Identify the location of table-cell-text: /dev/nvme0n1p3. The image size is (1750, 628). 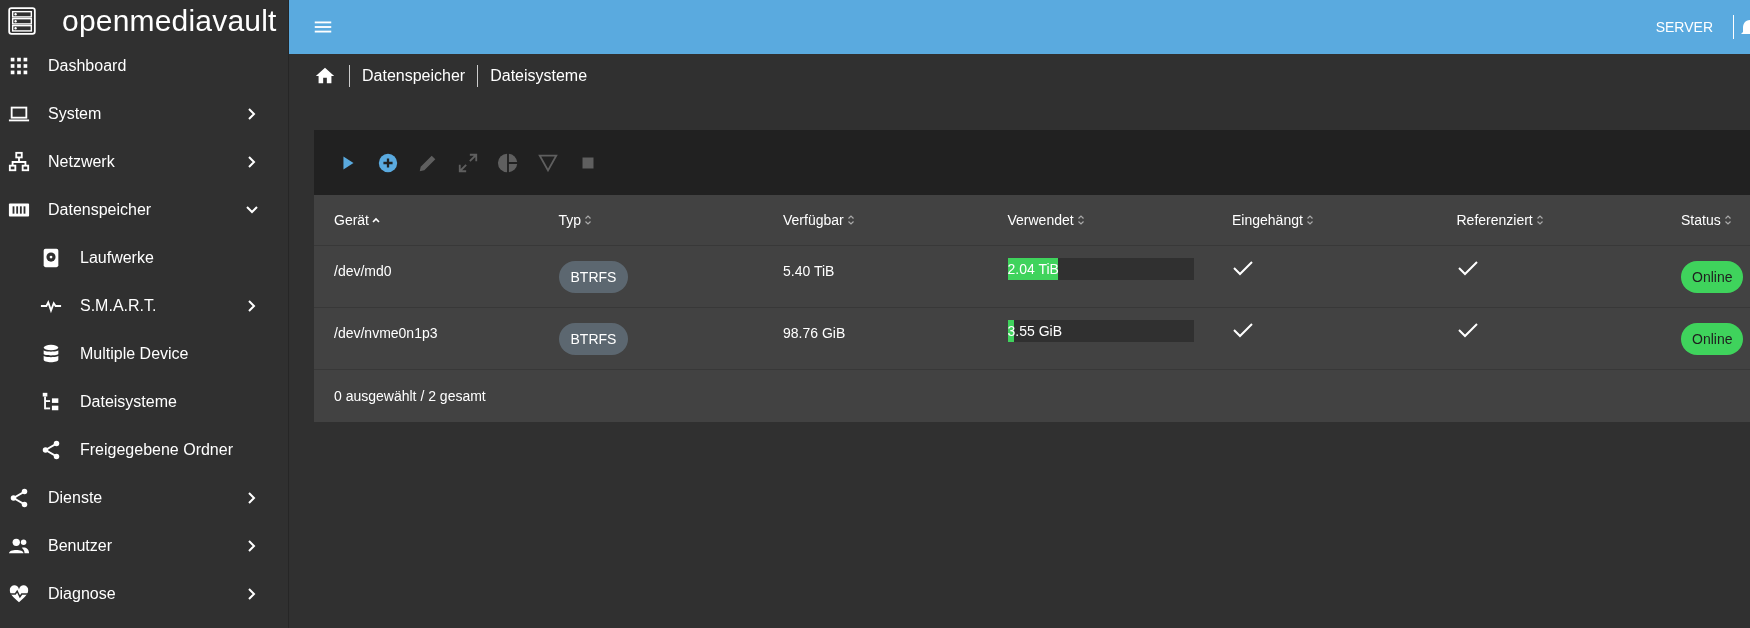
(386, 333).